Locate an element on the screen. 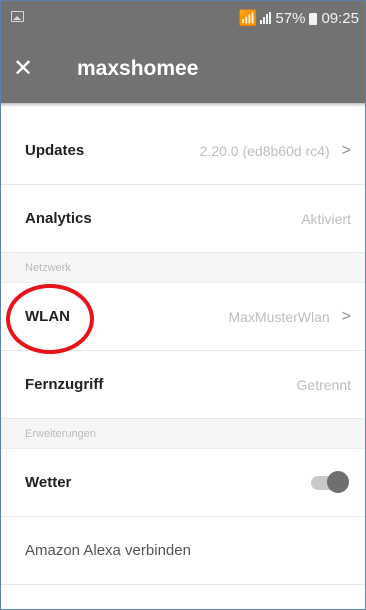 Image resolution: width=366 pixels, height=610 pixels. row-label: Updates is located at coordinates (55, 150).